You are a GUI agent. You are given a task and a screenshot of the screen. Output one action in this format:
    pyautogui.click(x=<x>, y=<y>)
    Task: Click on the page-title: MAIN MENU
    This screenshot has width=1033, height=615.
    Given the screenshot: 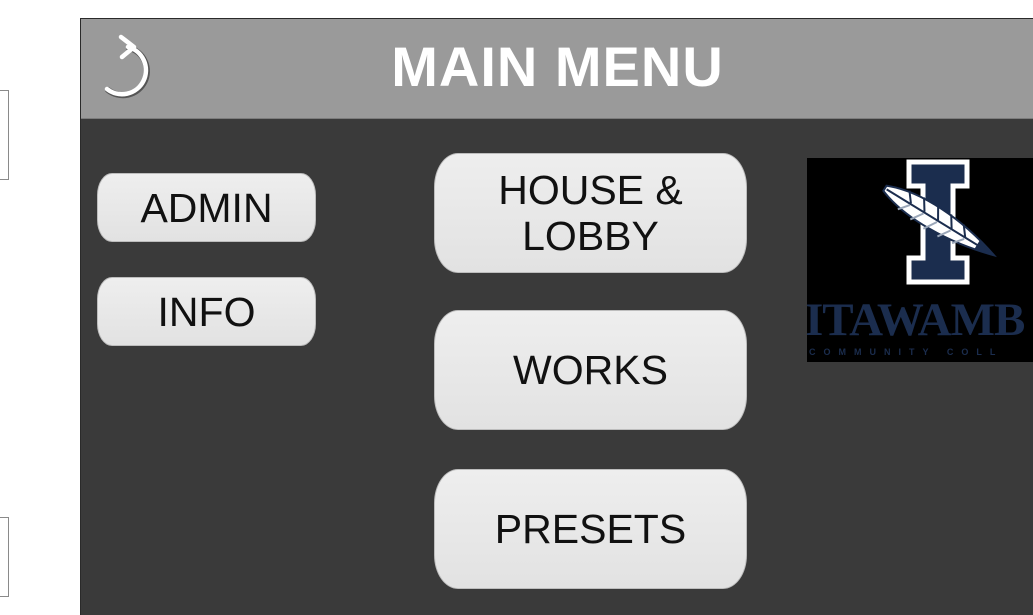 What is the action you would take?
    pyautogui.click(x=557, y=66)
    